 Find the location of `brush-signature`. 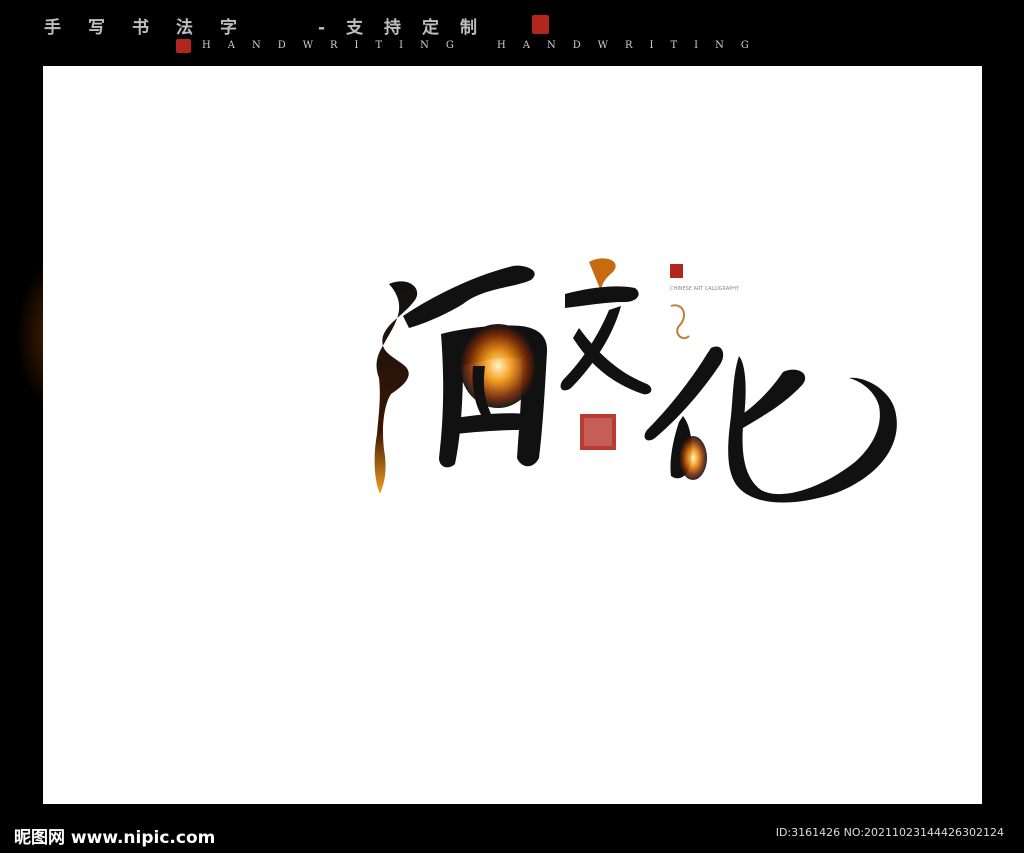

brush-signature is located at coordinates (680, 322).